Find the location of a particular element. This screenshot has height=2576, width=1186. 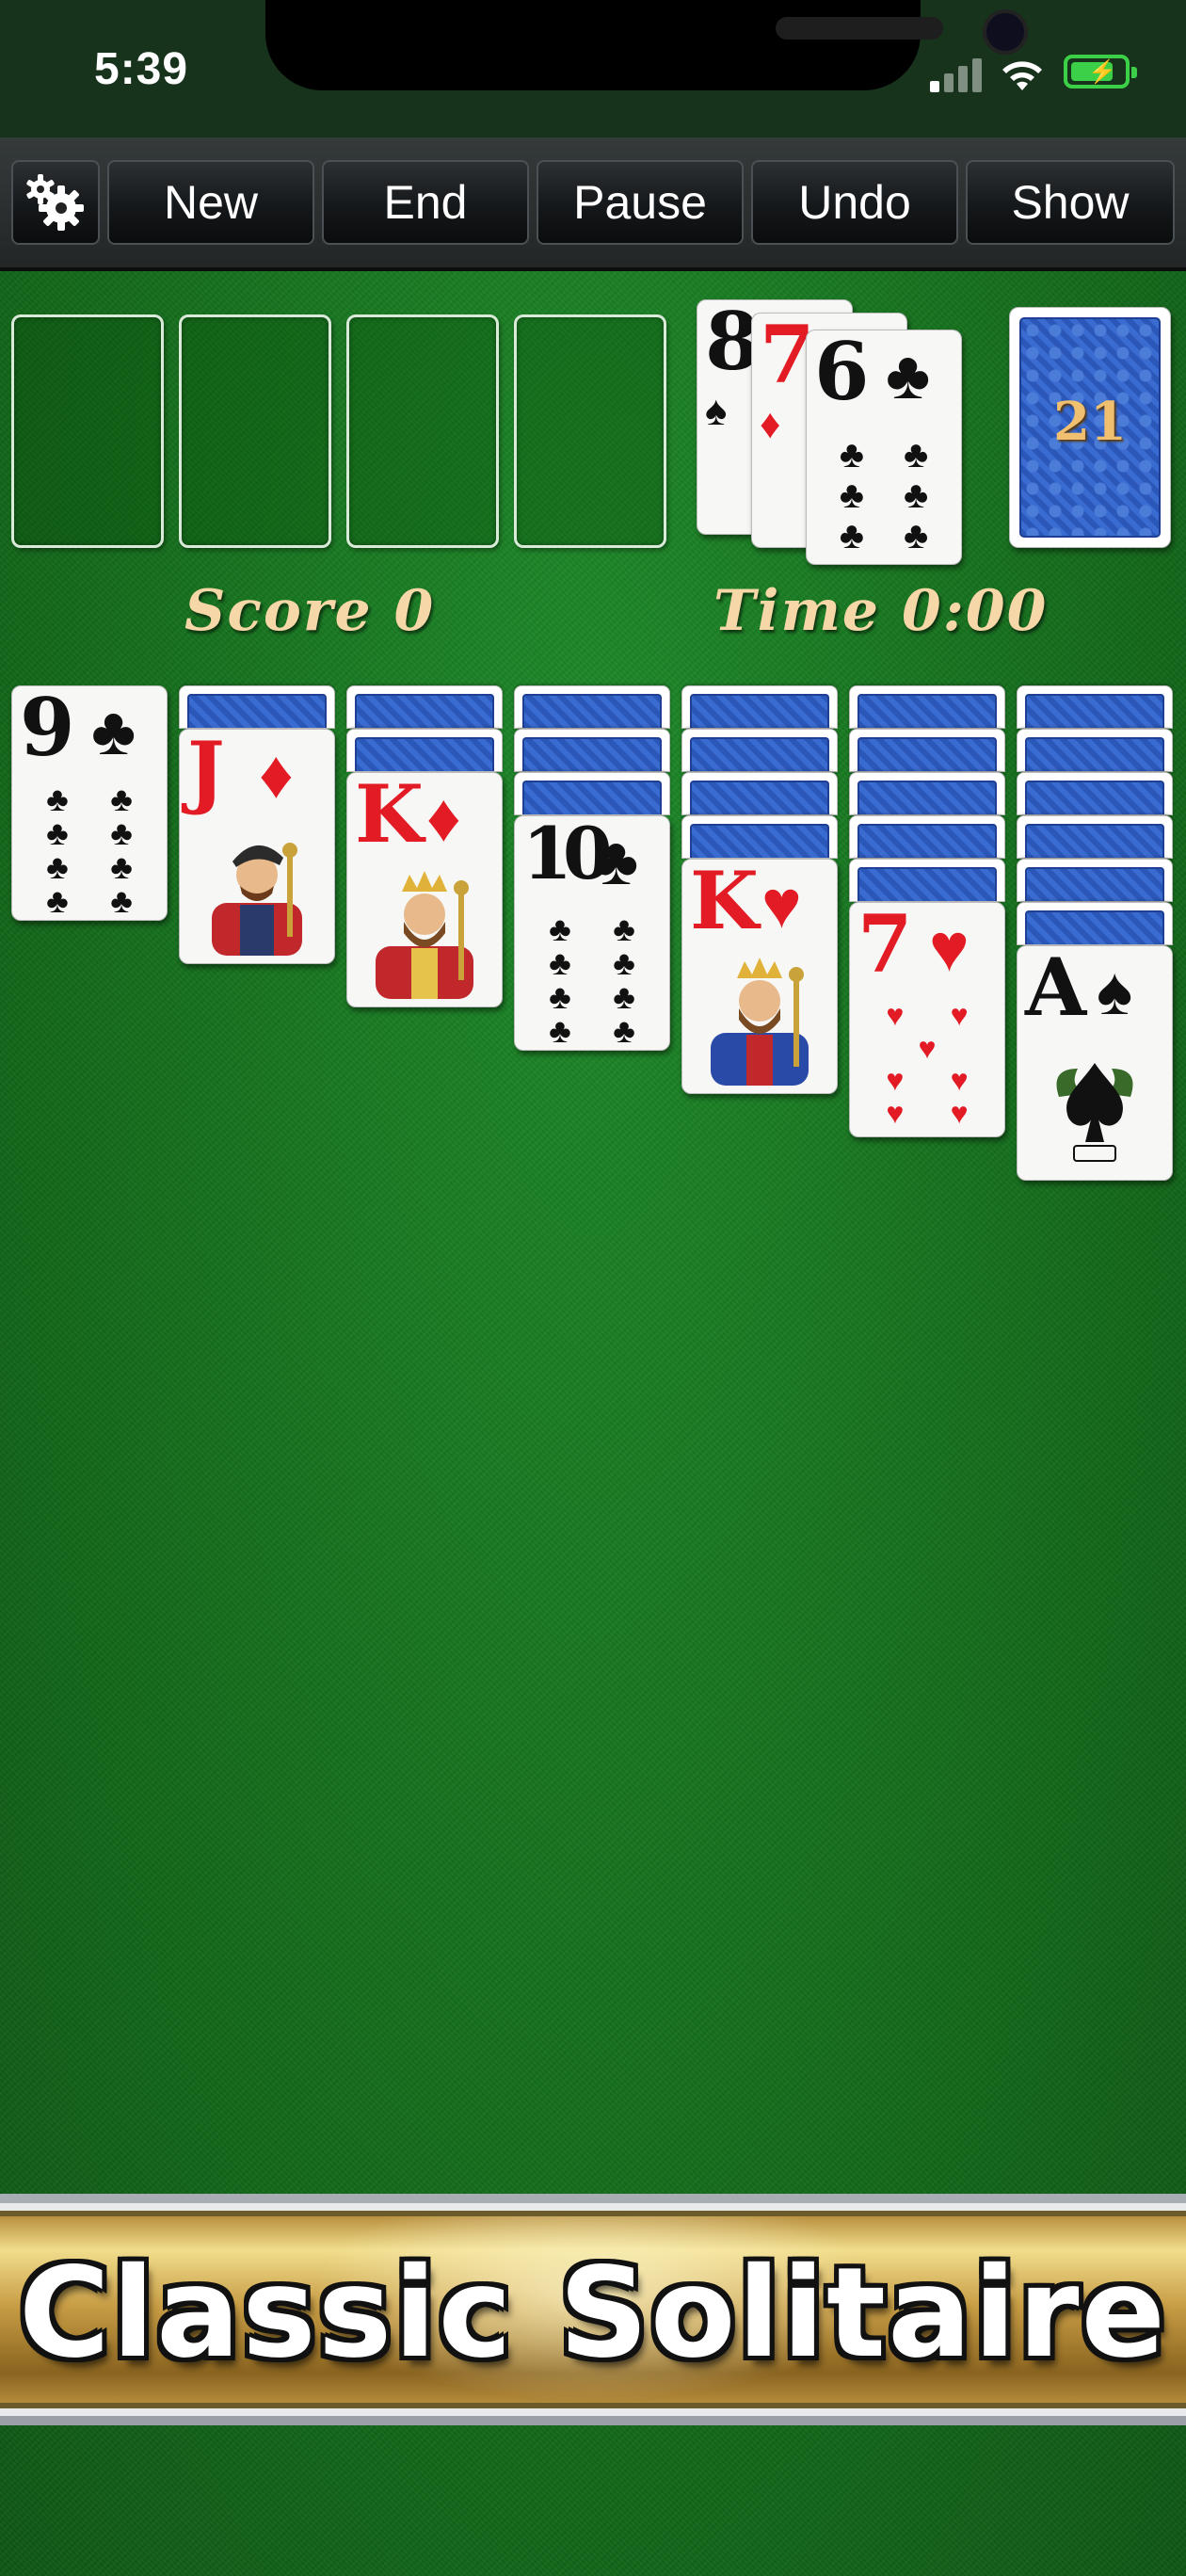

card-rank: J is located at coordinates (206, 773).